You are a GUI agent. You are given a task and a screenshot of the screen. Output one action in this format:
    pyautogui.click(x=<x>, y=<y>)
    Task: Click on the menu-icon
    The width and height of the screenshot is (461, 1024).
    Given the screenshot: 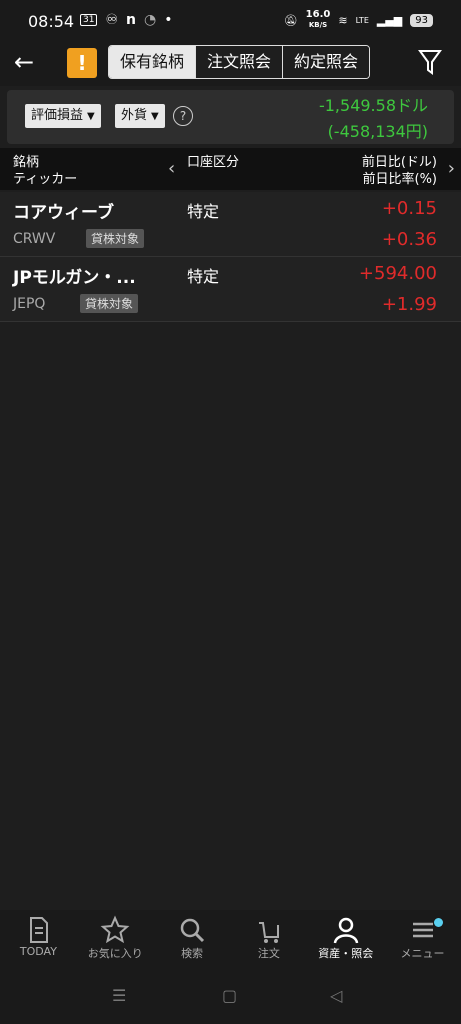 What is the action you would take?
    pyautogui.click(x=422, y=930)
    